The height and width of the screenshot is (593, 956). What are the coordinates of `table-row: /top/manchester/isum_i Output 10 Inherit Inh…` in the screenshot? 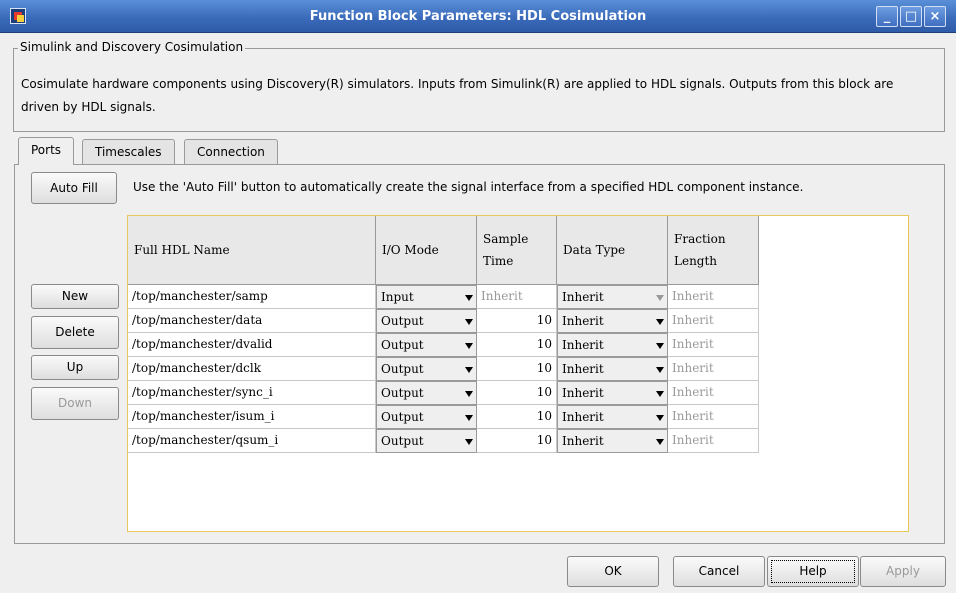 It's located at (443, 417).